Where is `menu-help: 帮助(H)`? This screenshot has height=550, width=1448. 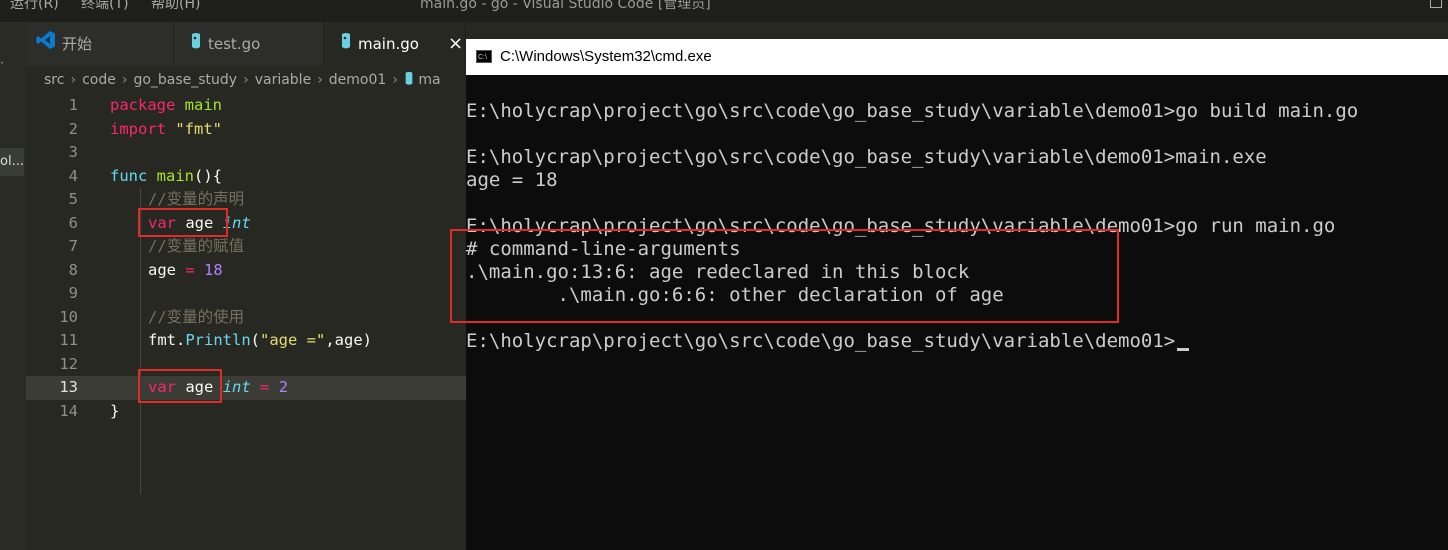 menu-help: 帮助(H) is located at coordinates (175, 6).